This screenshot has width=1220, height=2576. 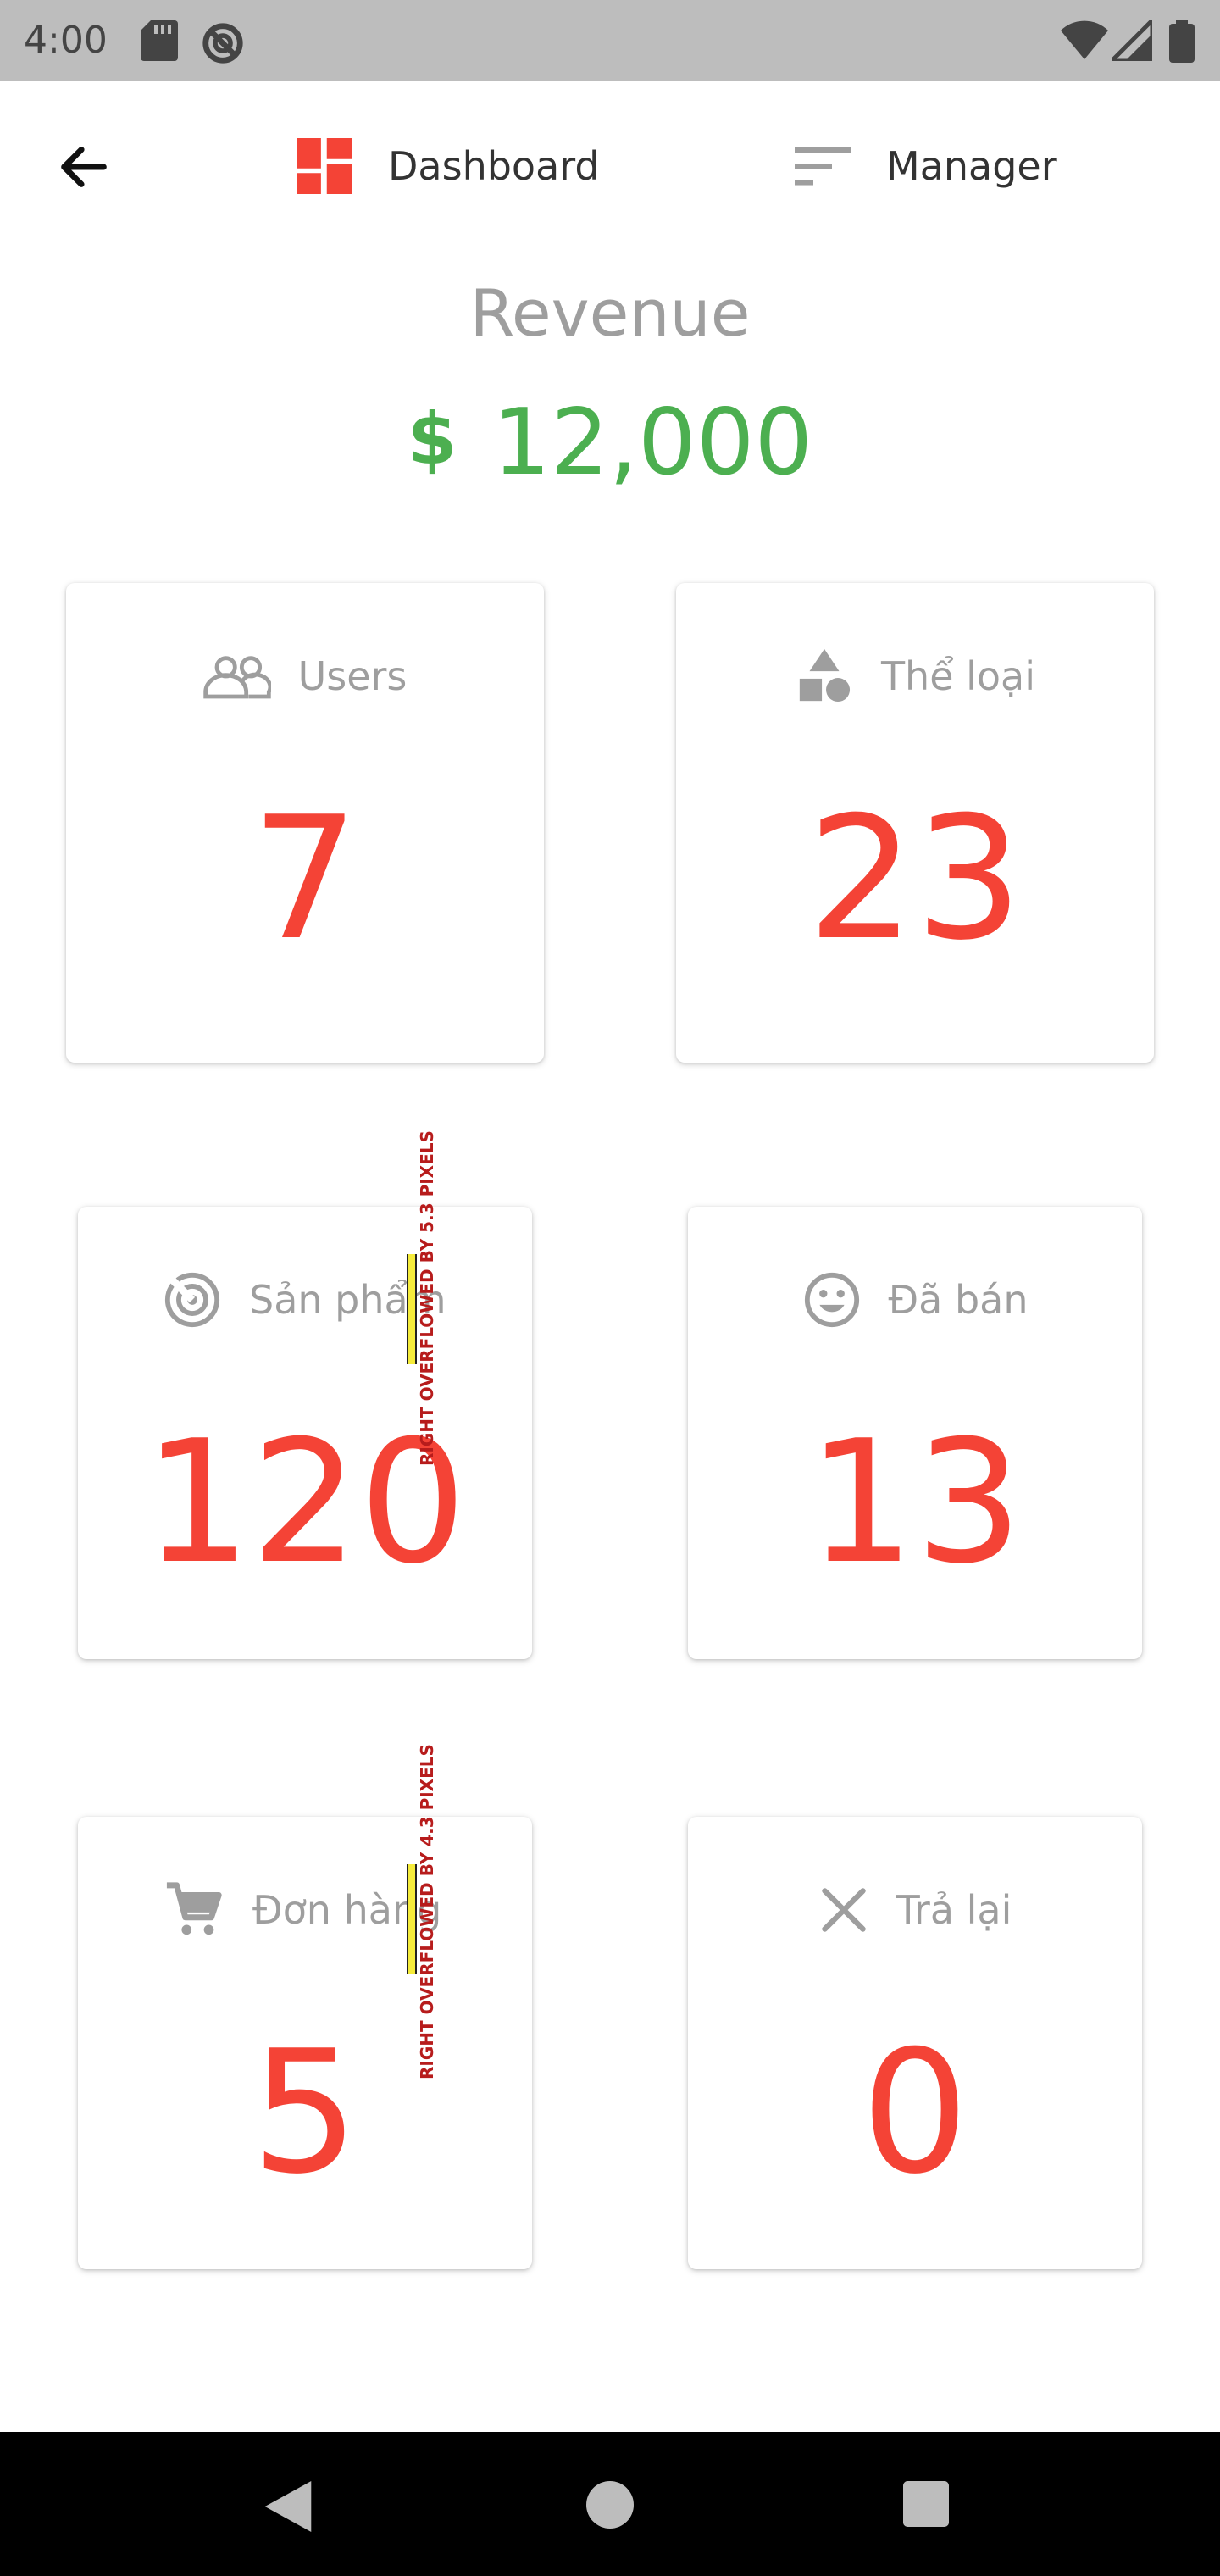 What do you see at coordinates (843, 1910) in the screenshot?
I see `close-icon` at bounding box center [843, 1910].